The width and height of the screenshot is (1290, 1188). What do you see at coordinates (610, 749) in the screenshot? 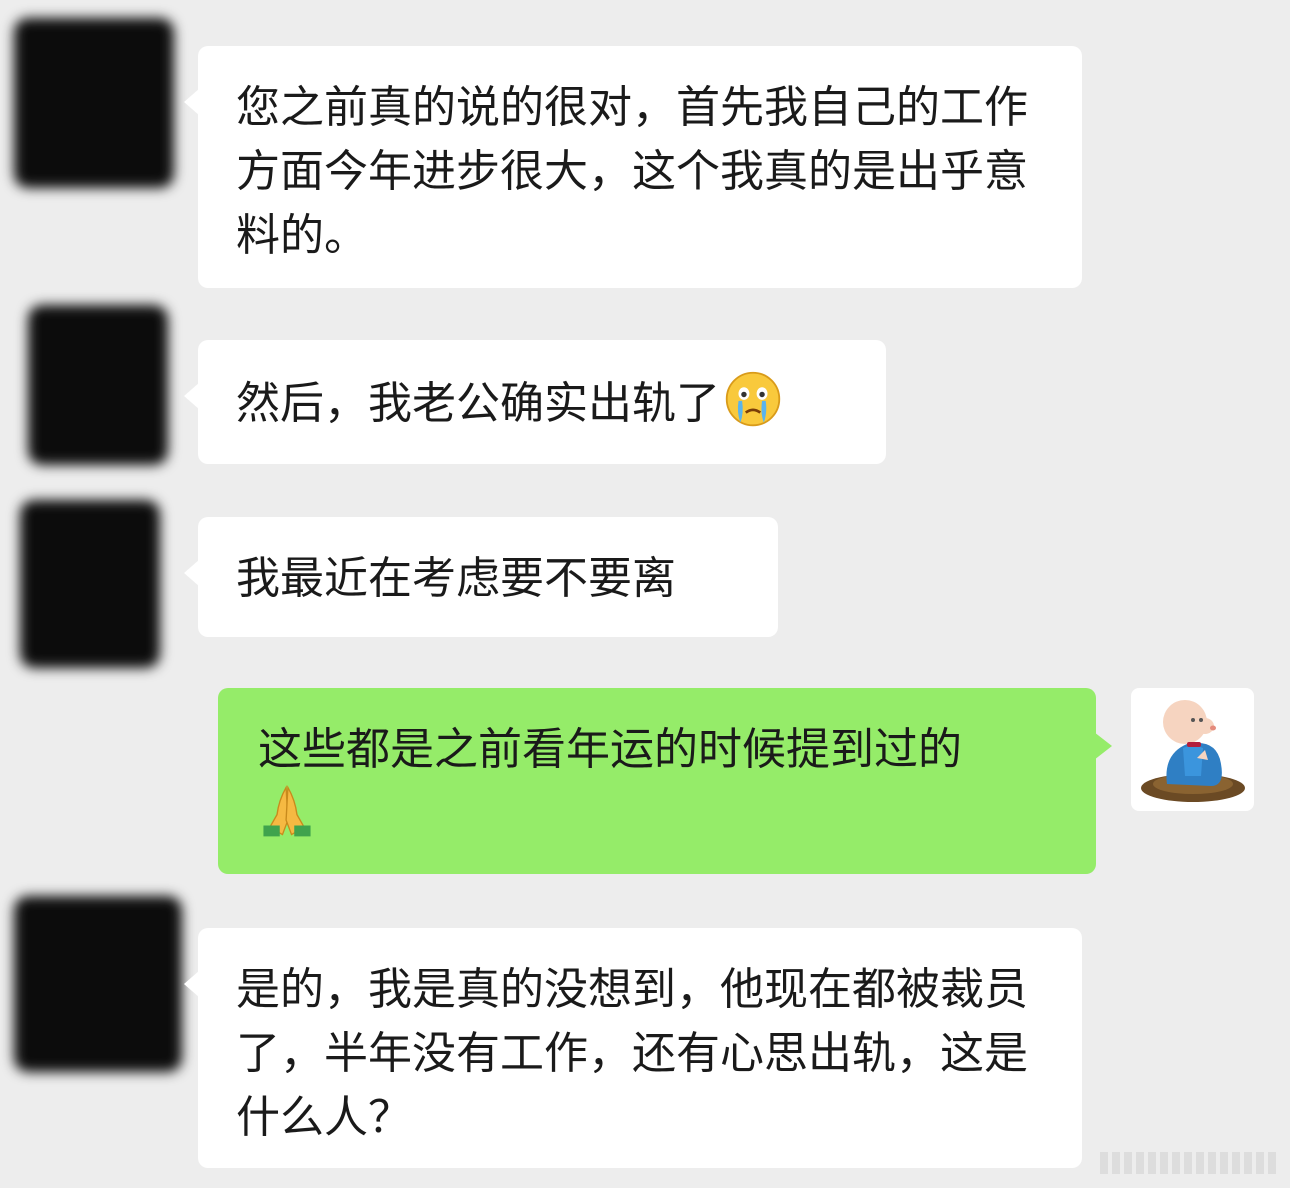
I see `message-text: 这些都是之前看年运的时候提到过的` at bounding box center [610, 749].